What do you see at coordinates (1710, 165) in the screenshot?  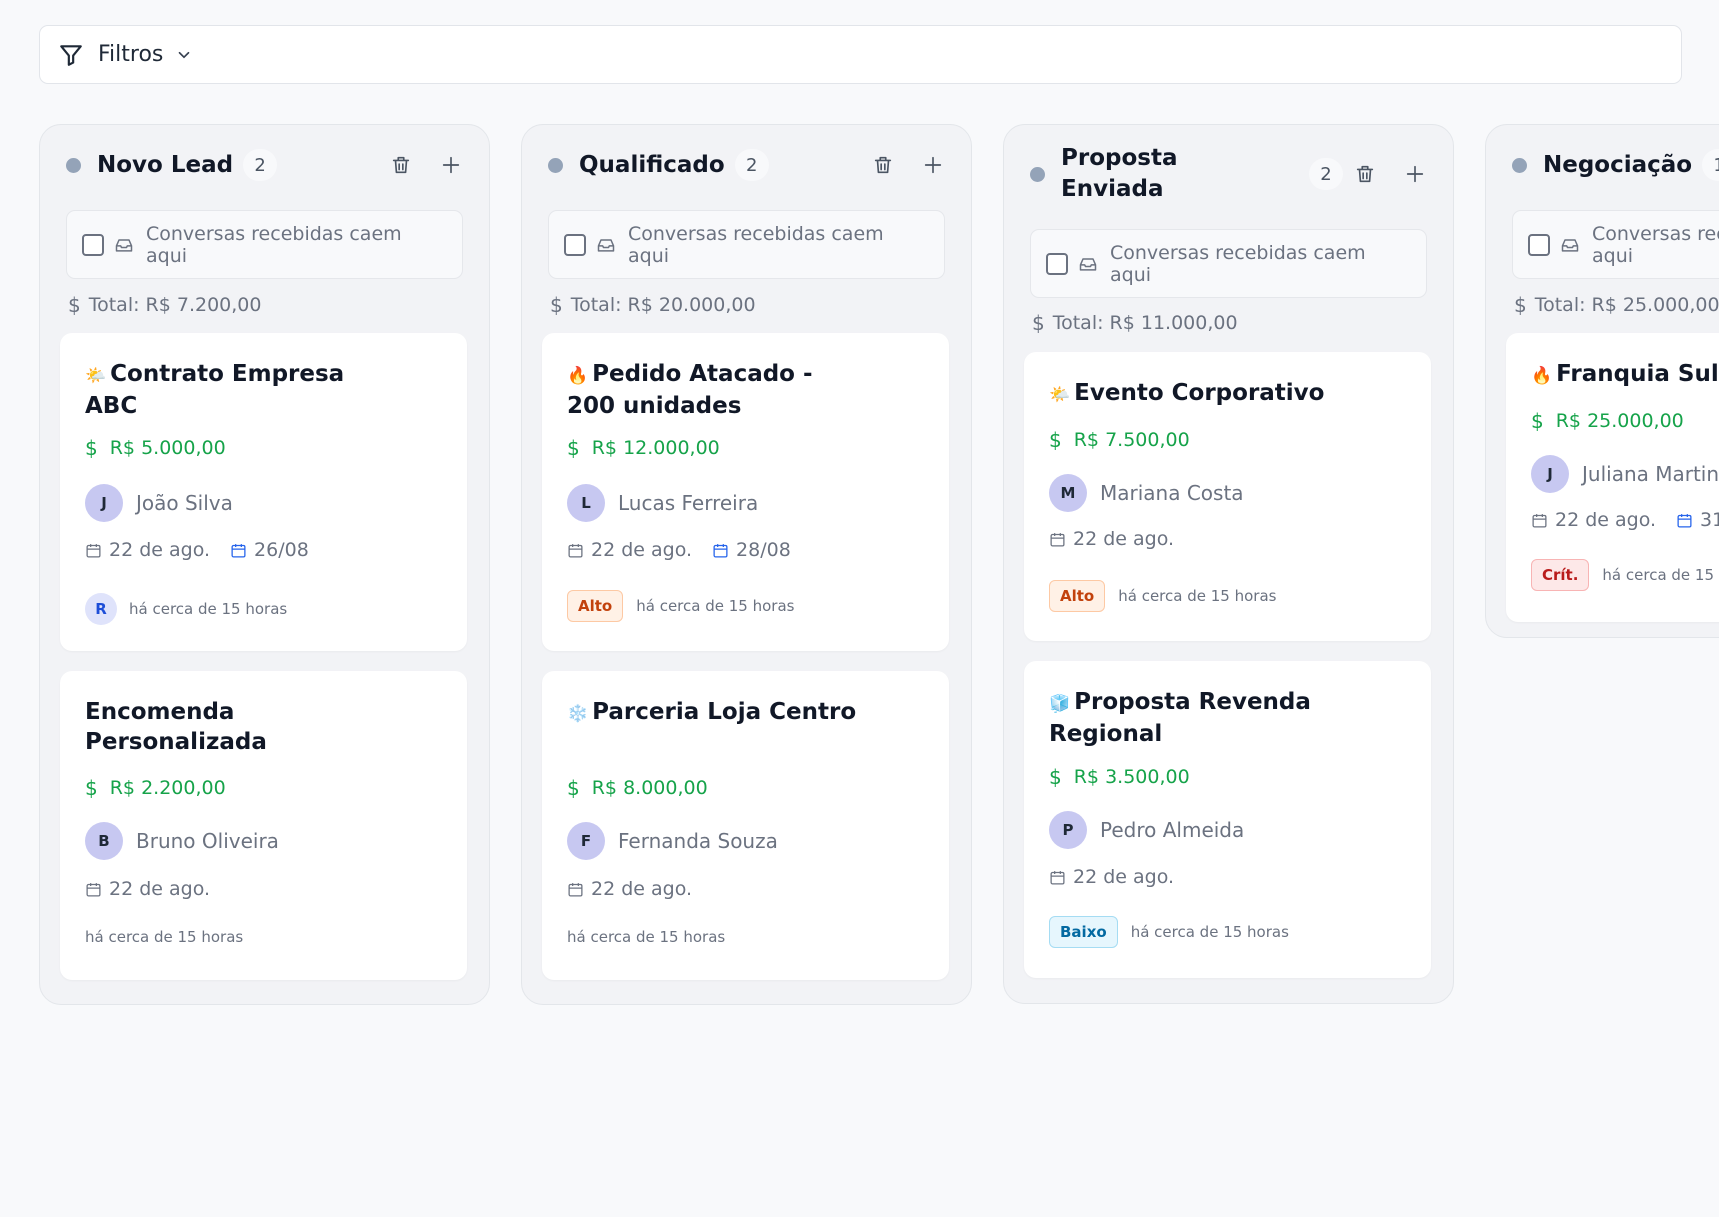 I see `column-count: 1` at bounding box center [1710, 165].